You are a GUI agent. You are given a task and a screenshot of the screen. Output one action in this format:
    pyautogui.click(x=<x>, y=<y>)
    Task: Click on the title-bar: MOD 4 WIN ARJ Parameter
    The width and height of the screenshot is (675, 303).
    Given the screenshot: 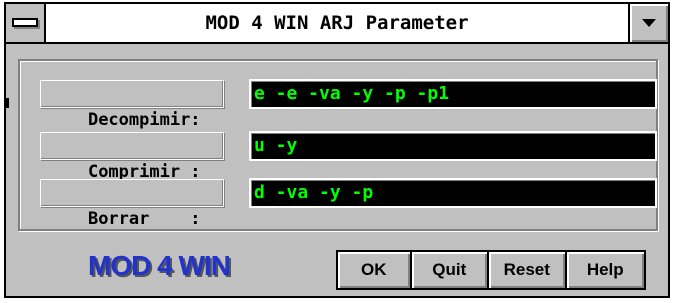 What is the action you would take?
    pyautogui.click(x=337, y=24)
    